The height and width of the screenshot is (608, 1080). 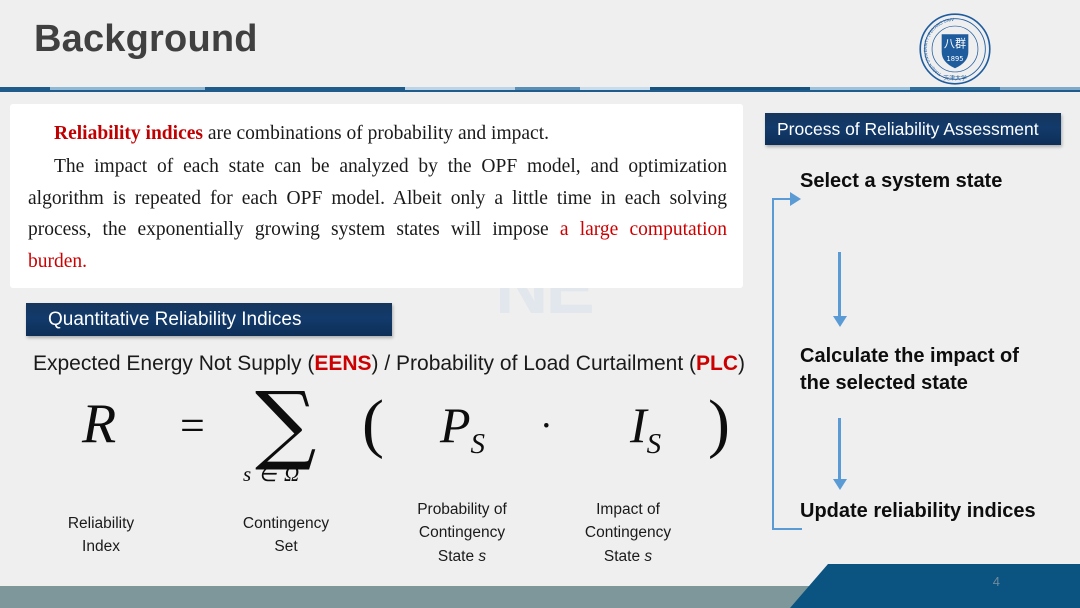 I want to click on footer-angled-shape, so click(x=935, y=586).